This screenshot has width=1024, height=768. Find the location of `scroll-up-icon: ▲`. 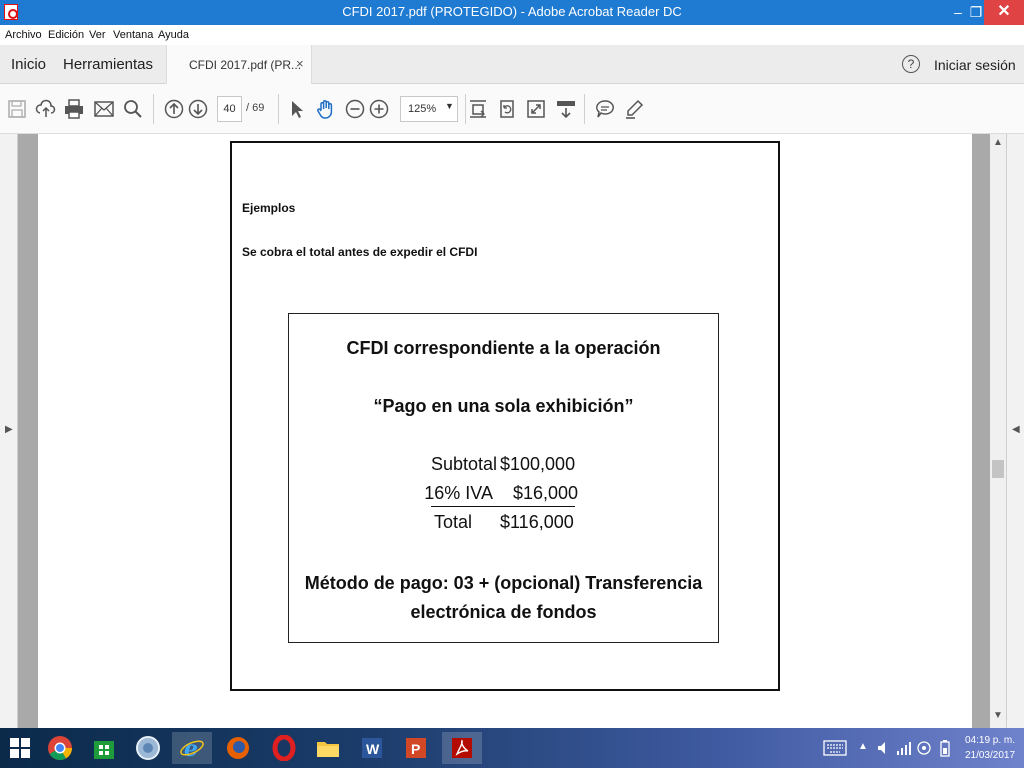

scroll-up-icon: ▲ is located at coordinates (998, 142).